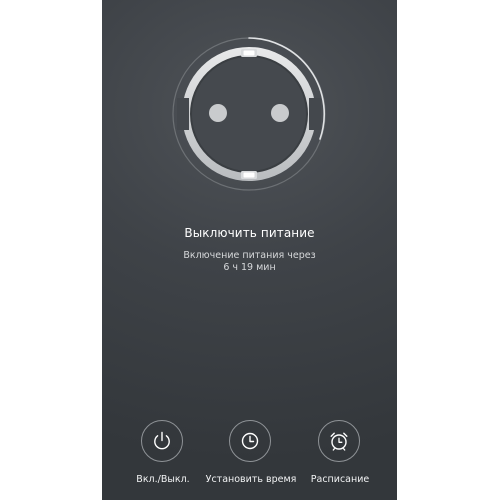 The image size is (500, 500). Describe the element at coordinates (249, 267) in the screenshot. I see `timer-value: 6 ч 19 мин` at that location.